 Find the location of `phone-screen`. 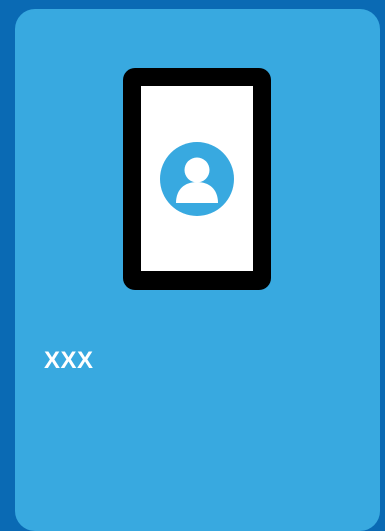

phone-screen is located at coordinates (197, 178).